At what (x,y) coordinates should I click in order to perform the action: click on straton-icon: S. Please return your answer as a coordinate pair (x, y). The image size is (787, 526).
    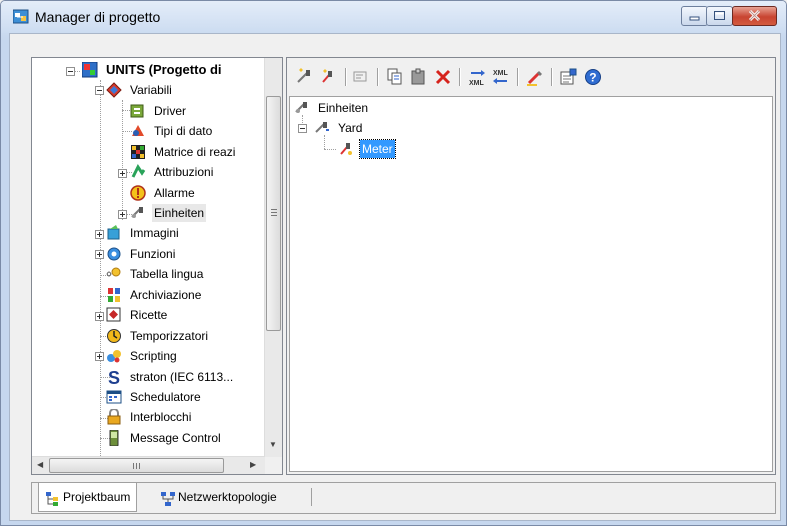
    Looking at the image, I should click on (114, 378).